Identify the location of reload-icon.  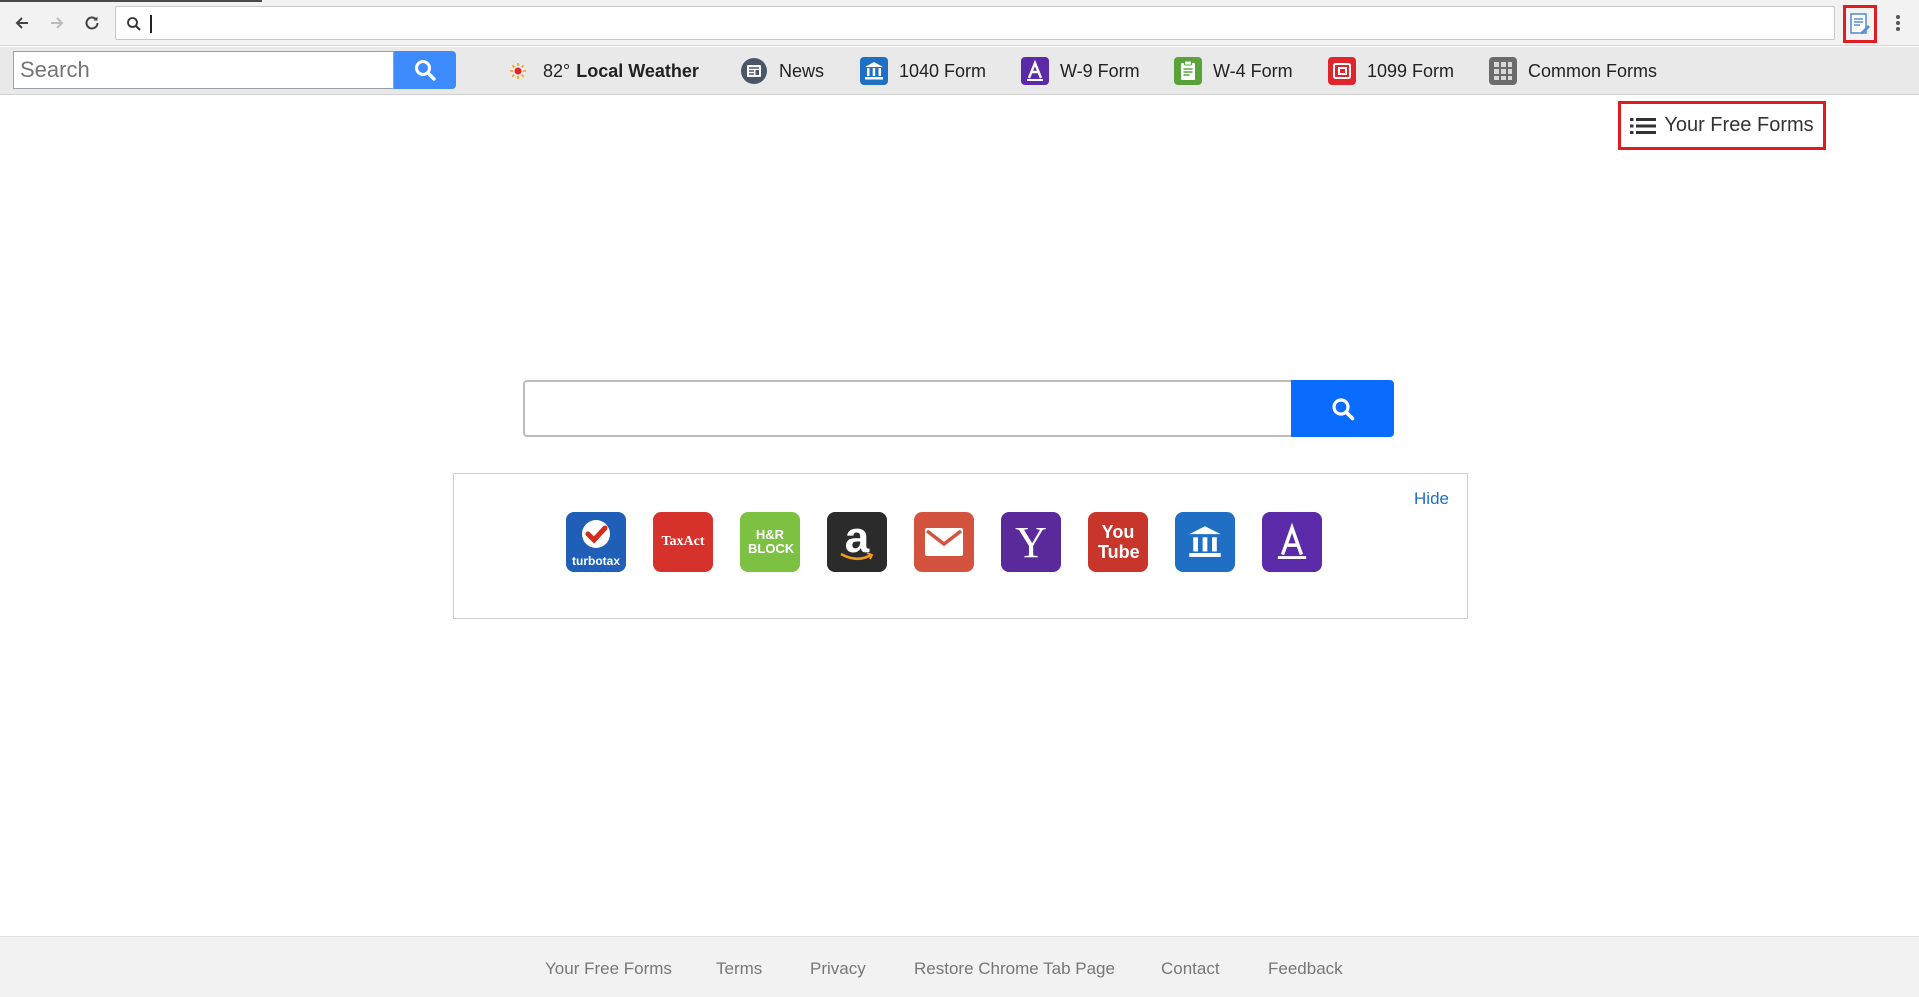
(92, 23).